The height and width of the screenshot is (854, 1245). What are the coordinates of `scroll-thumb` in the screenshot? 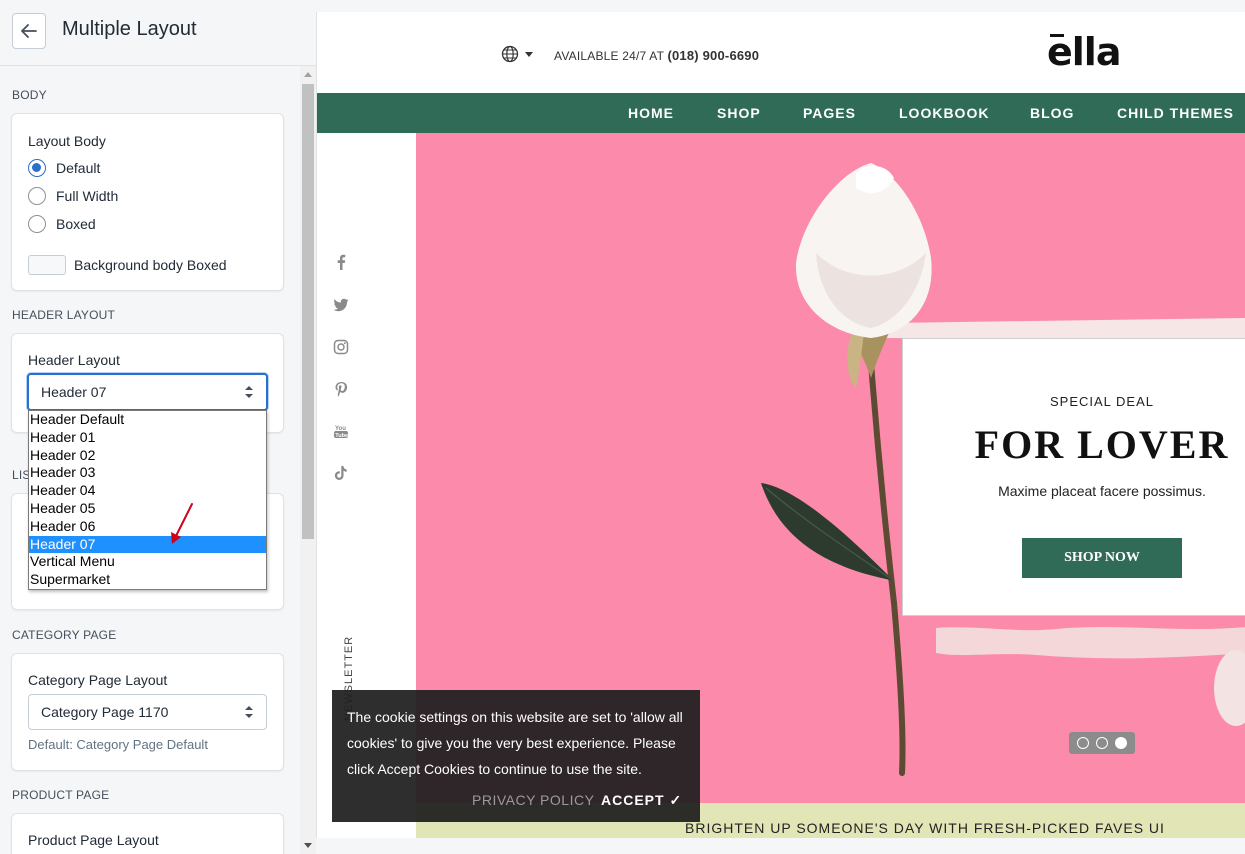 It's located at (308, 311).